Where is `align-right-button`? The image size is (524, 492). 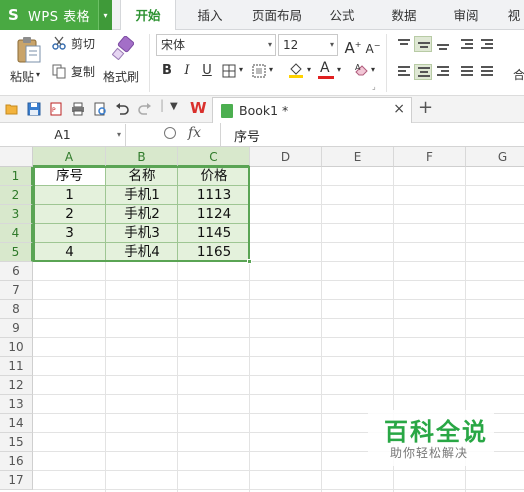
align-right-button is located at coordinates (443, 72).